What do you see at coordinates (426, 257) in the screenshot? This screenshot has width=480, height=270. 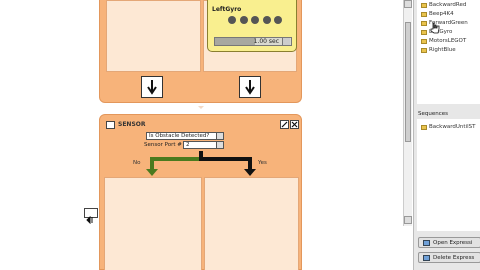 I see `delete-icon` at bounding box center [426, 257].